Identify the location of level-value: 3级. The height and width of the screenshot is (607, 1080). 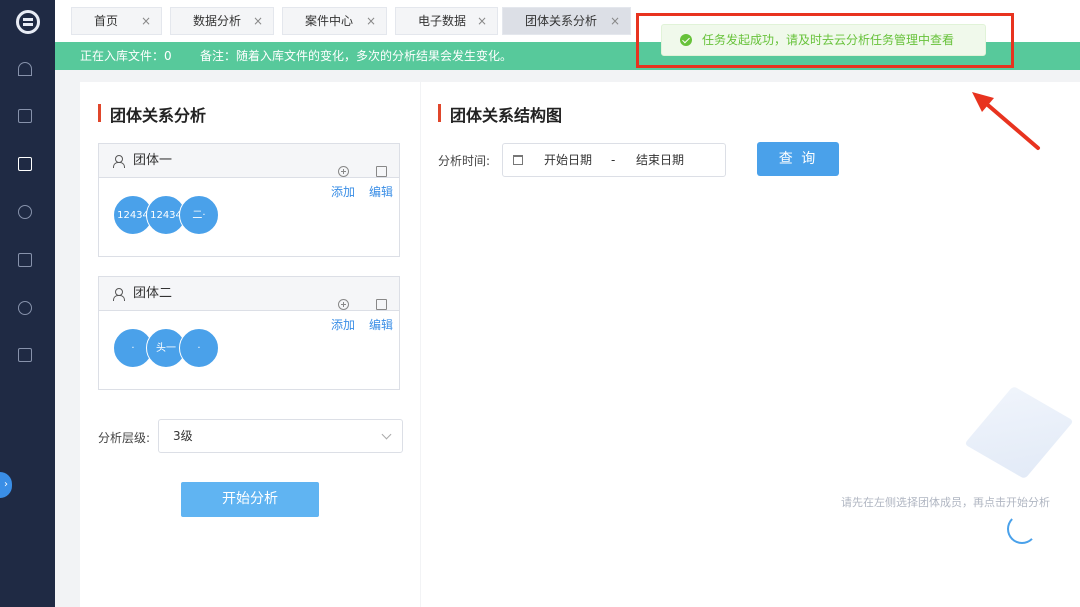
(183, 436).